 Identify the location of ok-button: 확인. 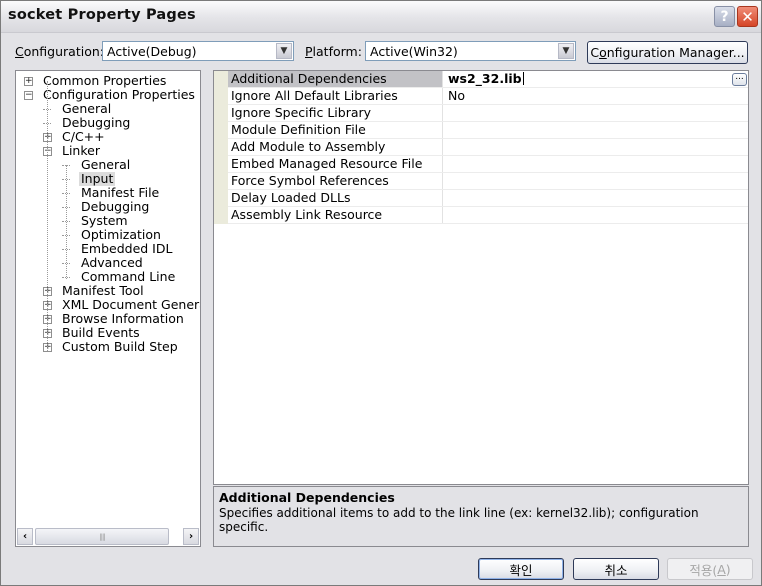
(521, 569).